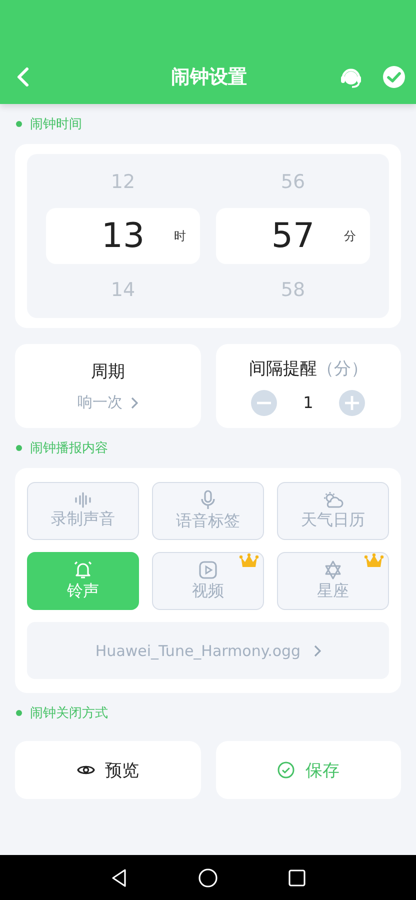 The width and height of the screenshot is (416, 900). What do you see at coordinates (85, 770) in the screenshot?
I see `eye-icon` at bounding box center [85, 770].